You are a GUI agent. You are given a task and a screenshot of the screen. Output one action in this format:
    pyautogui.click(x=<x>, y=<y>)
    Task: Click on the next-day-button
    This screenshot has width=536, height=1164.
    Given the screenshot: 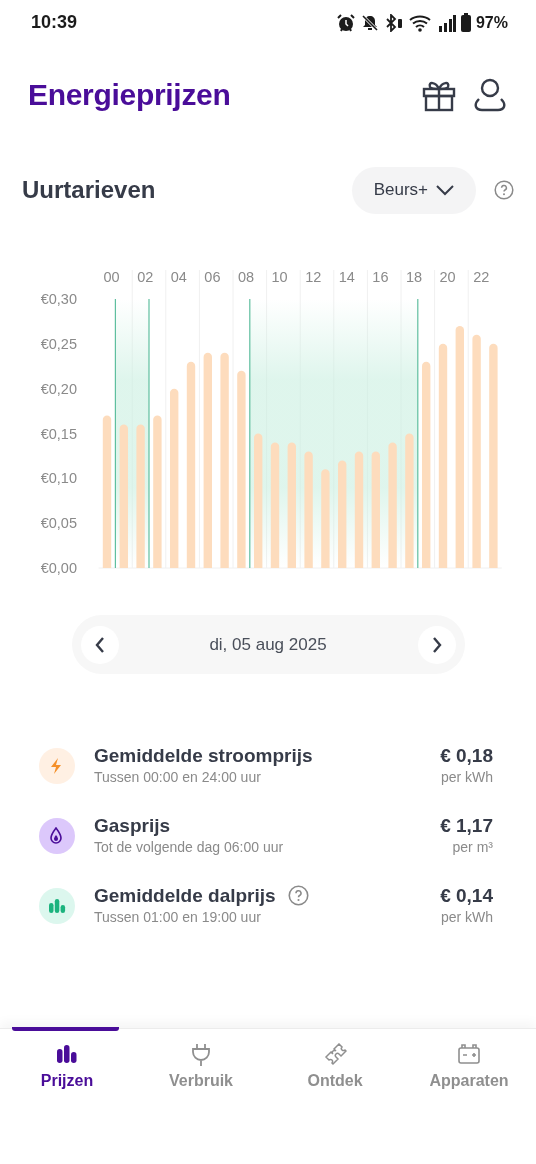 What is the action you would take?
    pyautogui.click(x=436, y=644)
    